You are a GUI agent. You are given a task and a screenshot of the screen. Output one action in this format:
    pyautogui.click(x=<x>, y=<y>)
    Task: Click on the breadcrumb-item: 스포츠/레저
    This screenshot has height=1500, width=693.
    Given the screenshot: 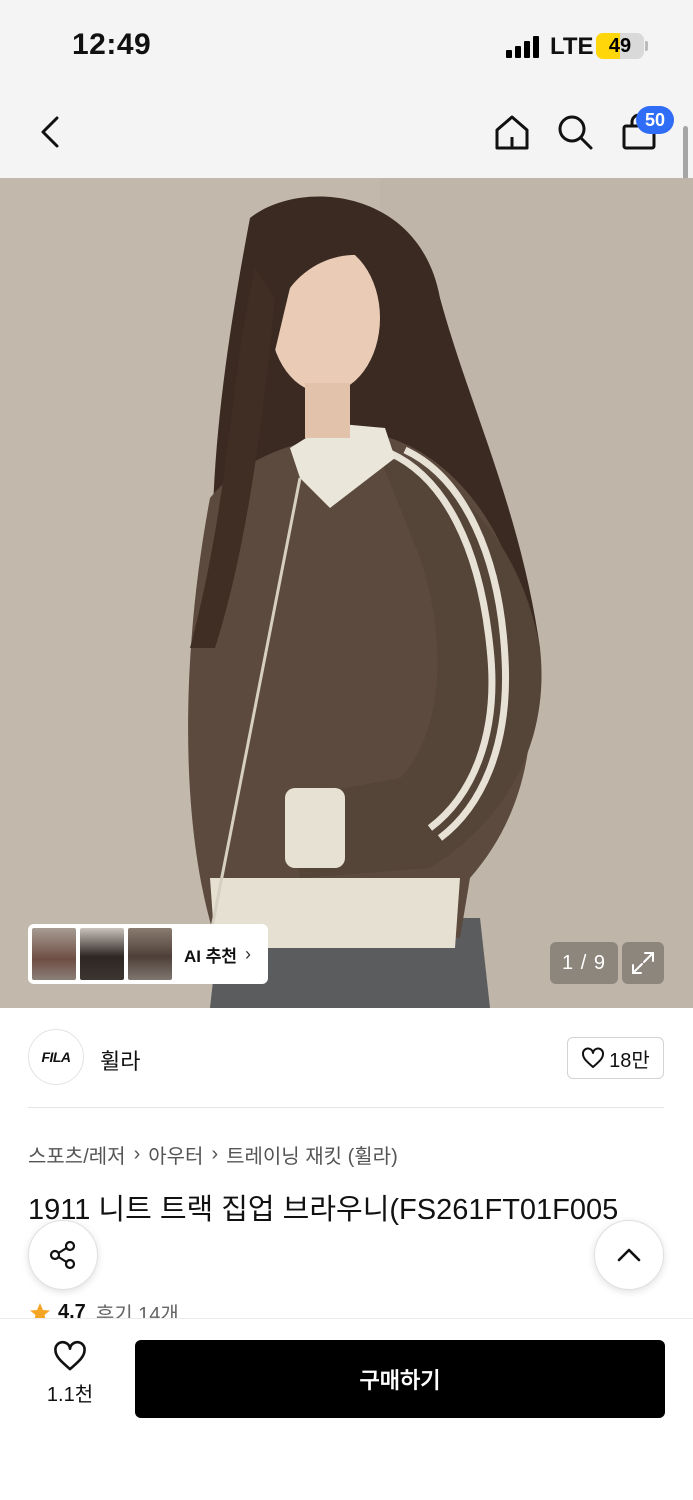 What is the action you would take?
    pyautogui.click(x=77, y=1154)
    